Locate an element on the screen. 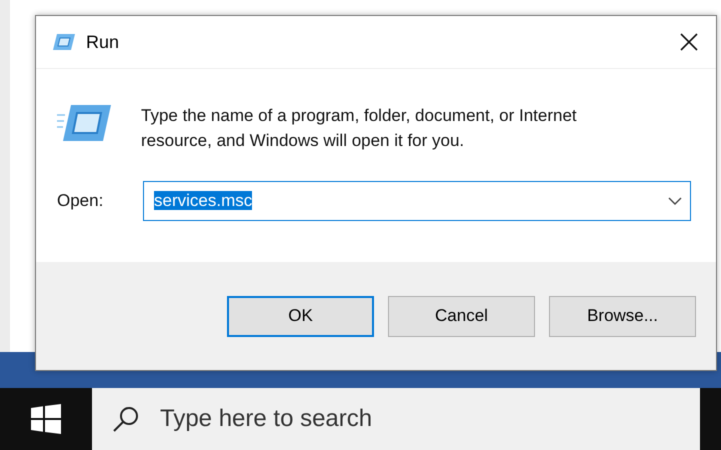 This screenshot has width=721, height=450. close-icon is located at coordinates (689, 42).